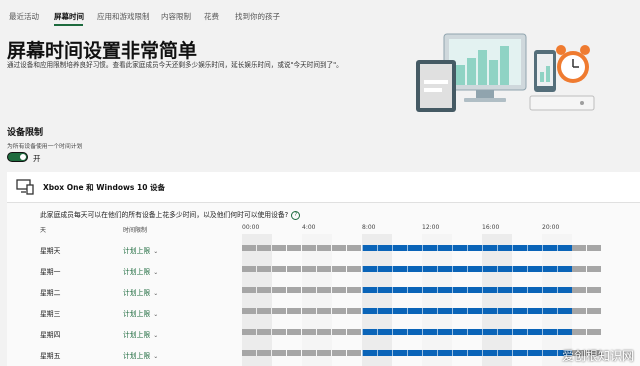 This screenshot has width=640, height=366. I want to click on device-panel-header: Xbox One 和 Windows 10 设备, so click(323, 187).